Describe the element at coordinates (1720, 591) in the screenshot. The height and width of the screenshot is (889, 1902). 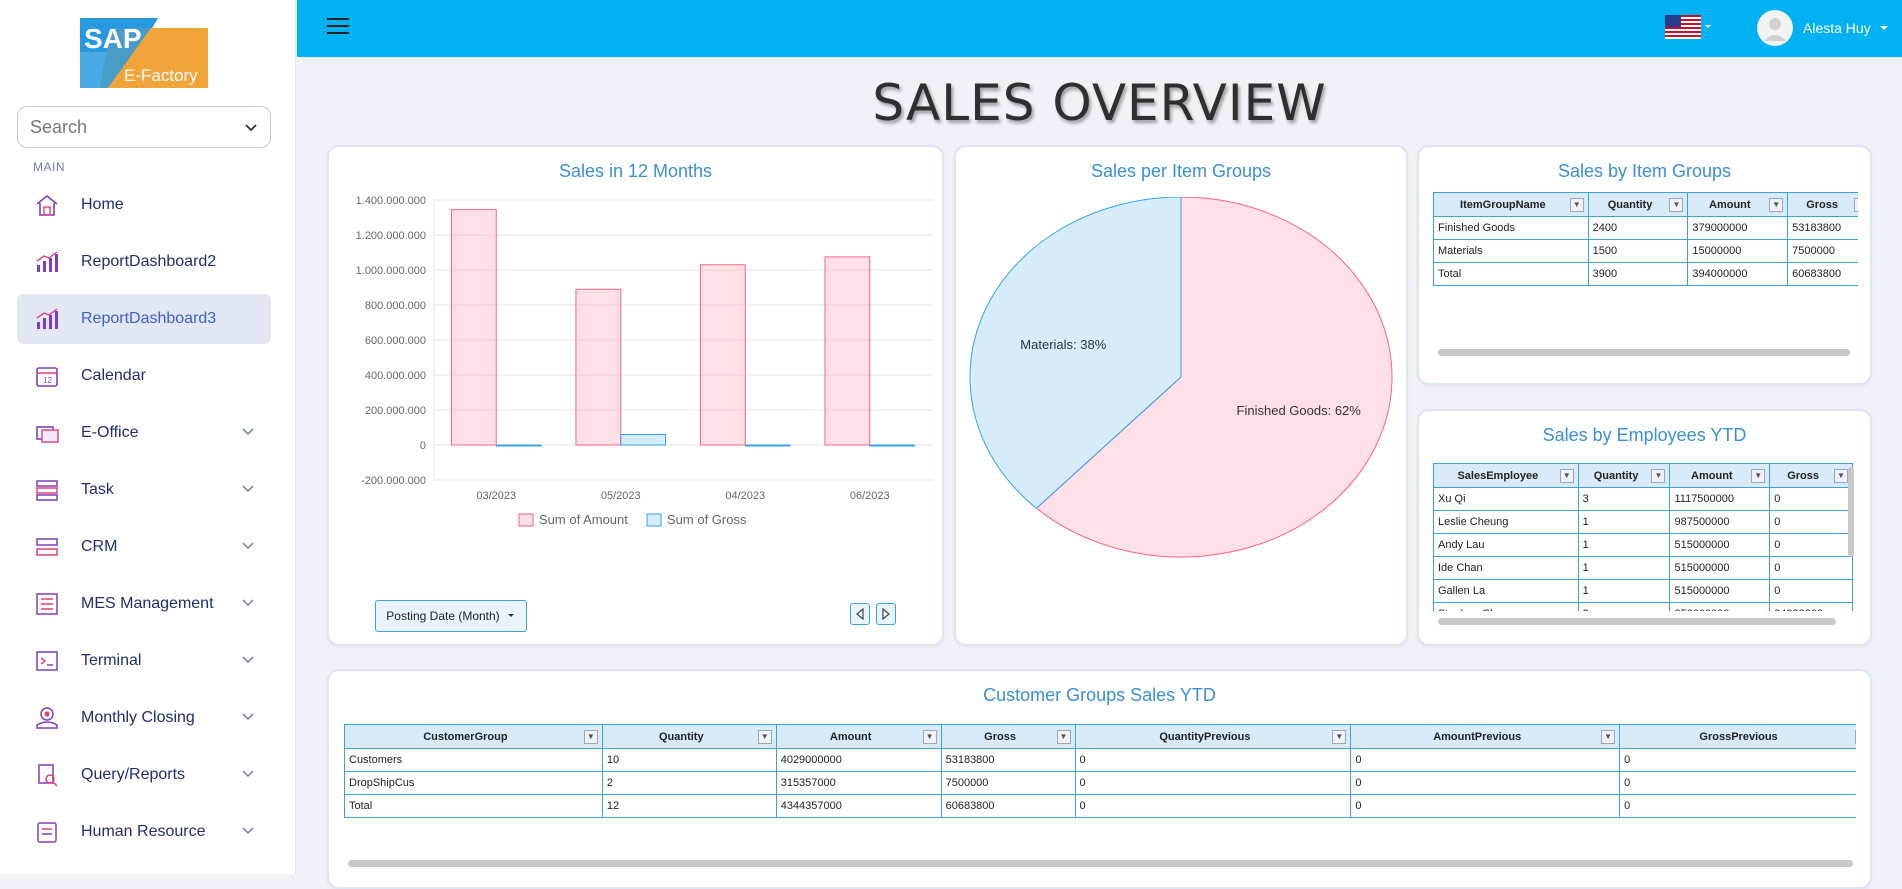
I see `table-cell: 515000000` at that location.